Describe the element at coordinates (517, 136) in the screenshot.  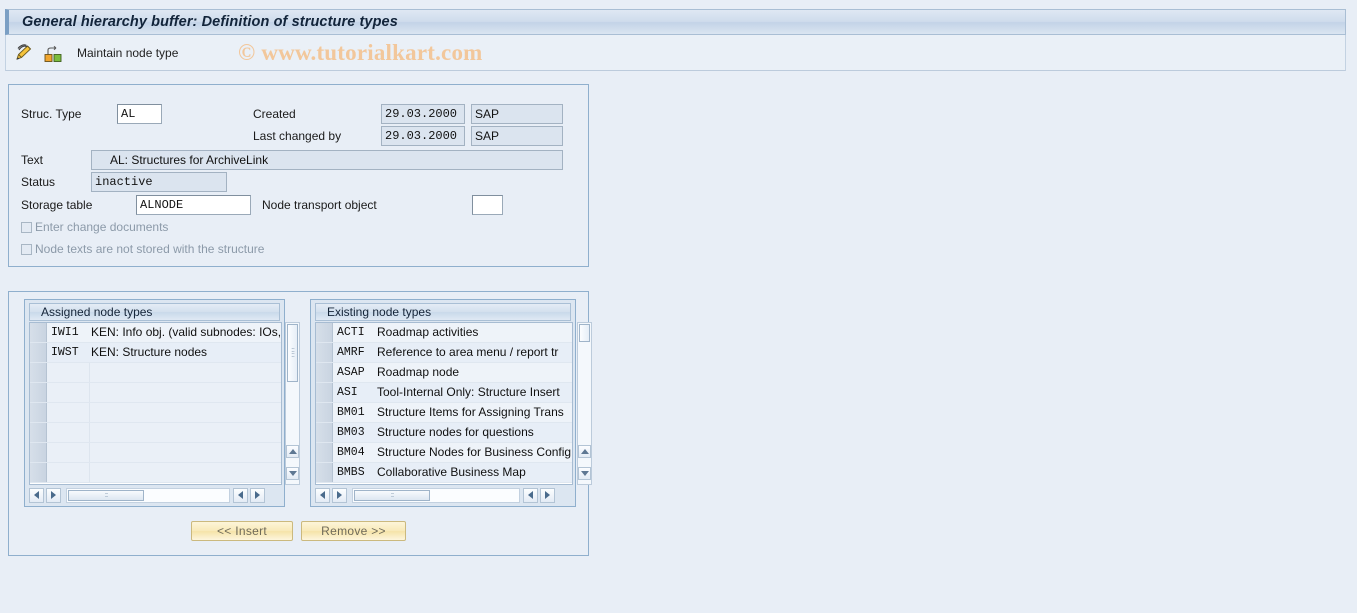
I see `last-changed-by-field: SAP` at that location.